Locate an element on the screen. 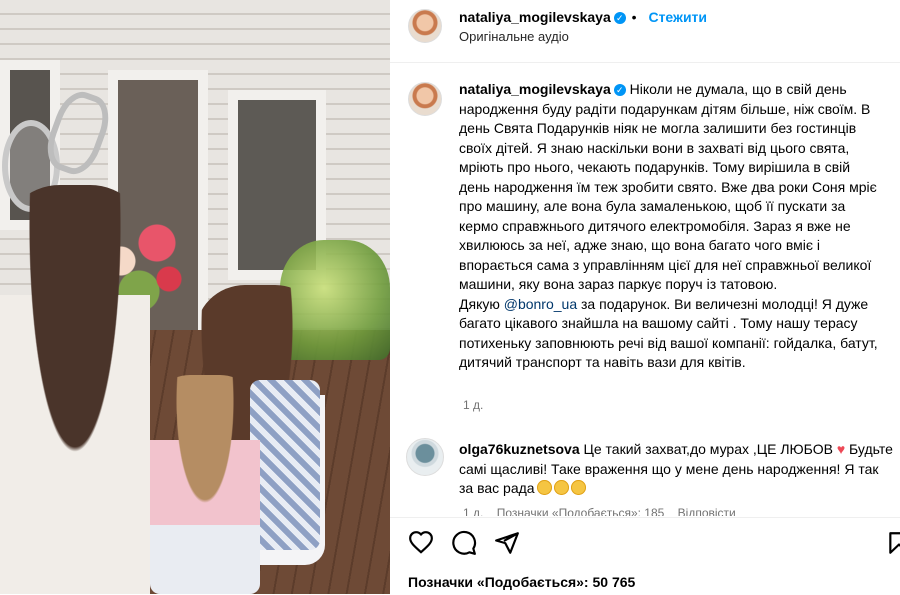 The width and height of the screenshot is (900, 595). post-actions-bar: Позначки «Подобається»: 50 765 is located at coordinates (645, 556).